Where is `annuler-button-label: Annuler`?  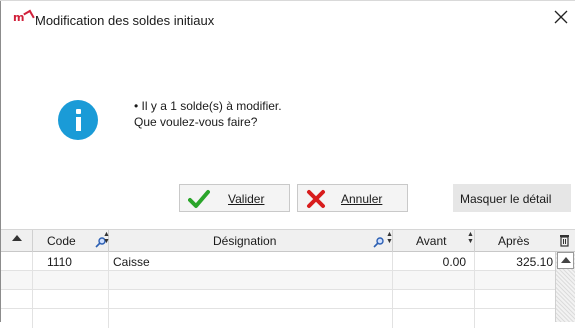
annuler-button-label: Annuler is located at coordinates (362, 199).